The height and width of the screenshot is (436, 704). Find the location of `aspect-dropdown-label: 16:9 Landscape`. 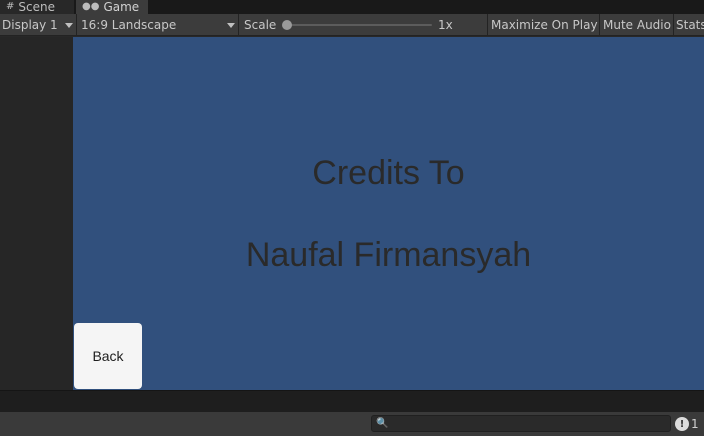

aspect-dropdown-label: 16:9 Landscape is located at coordinates (129, 25).